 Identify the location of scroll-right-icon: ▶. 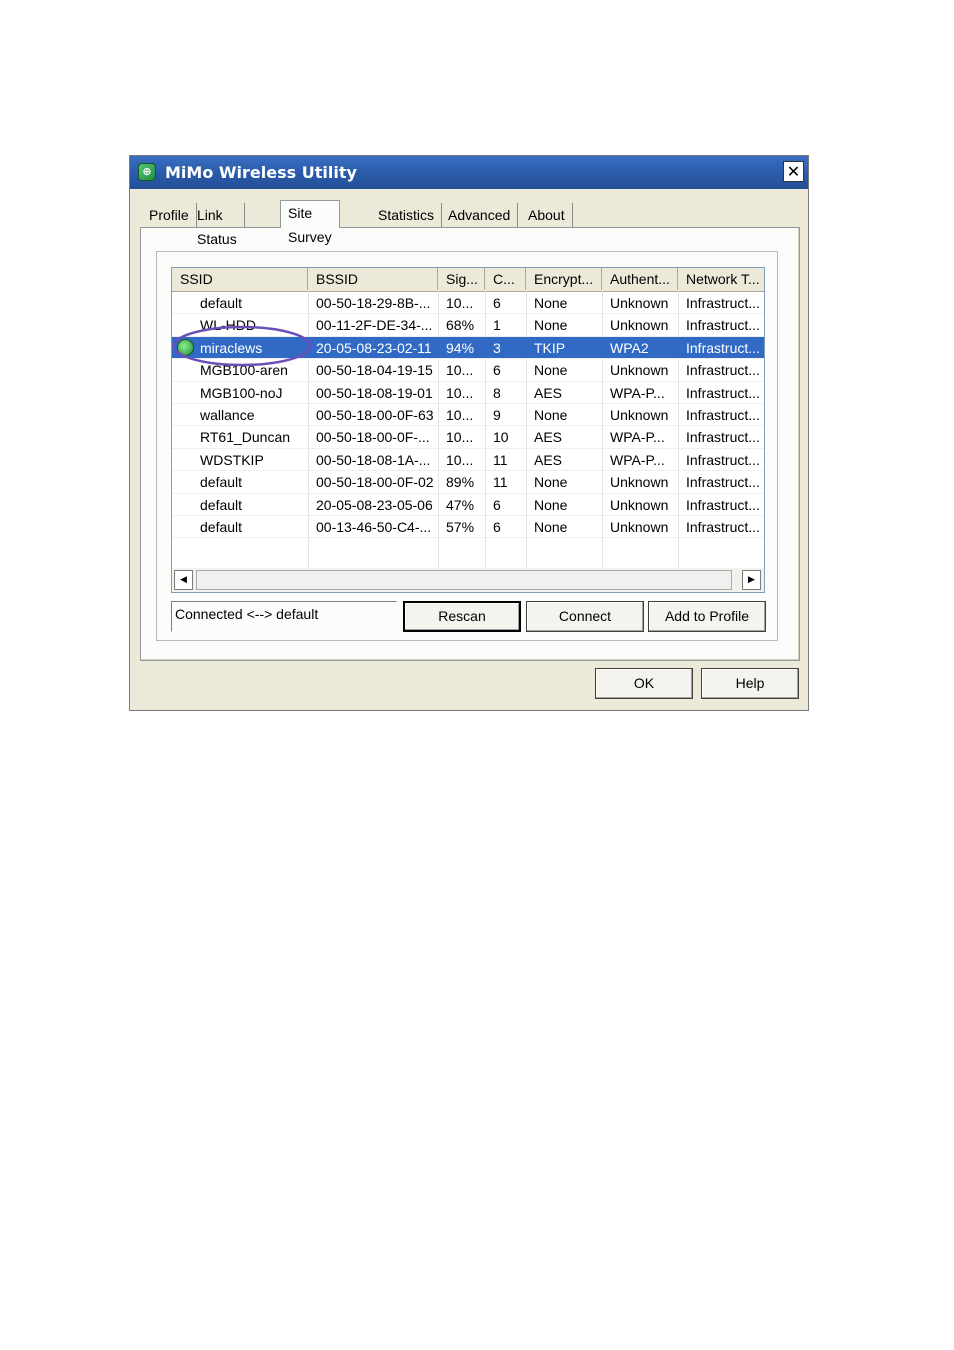
(751, 580).